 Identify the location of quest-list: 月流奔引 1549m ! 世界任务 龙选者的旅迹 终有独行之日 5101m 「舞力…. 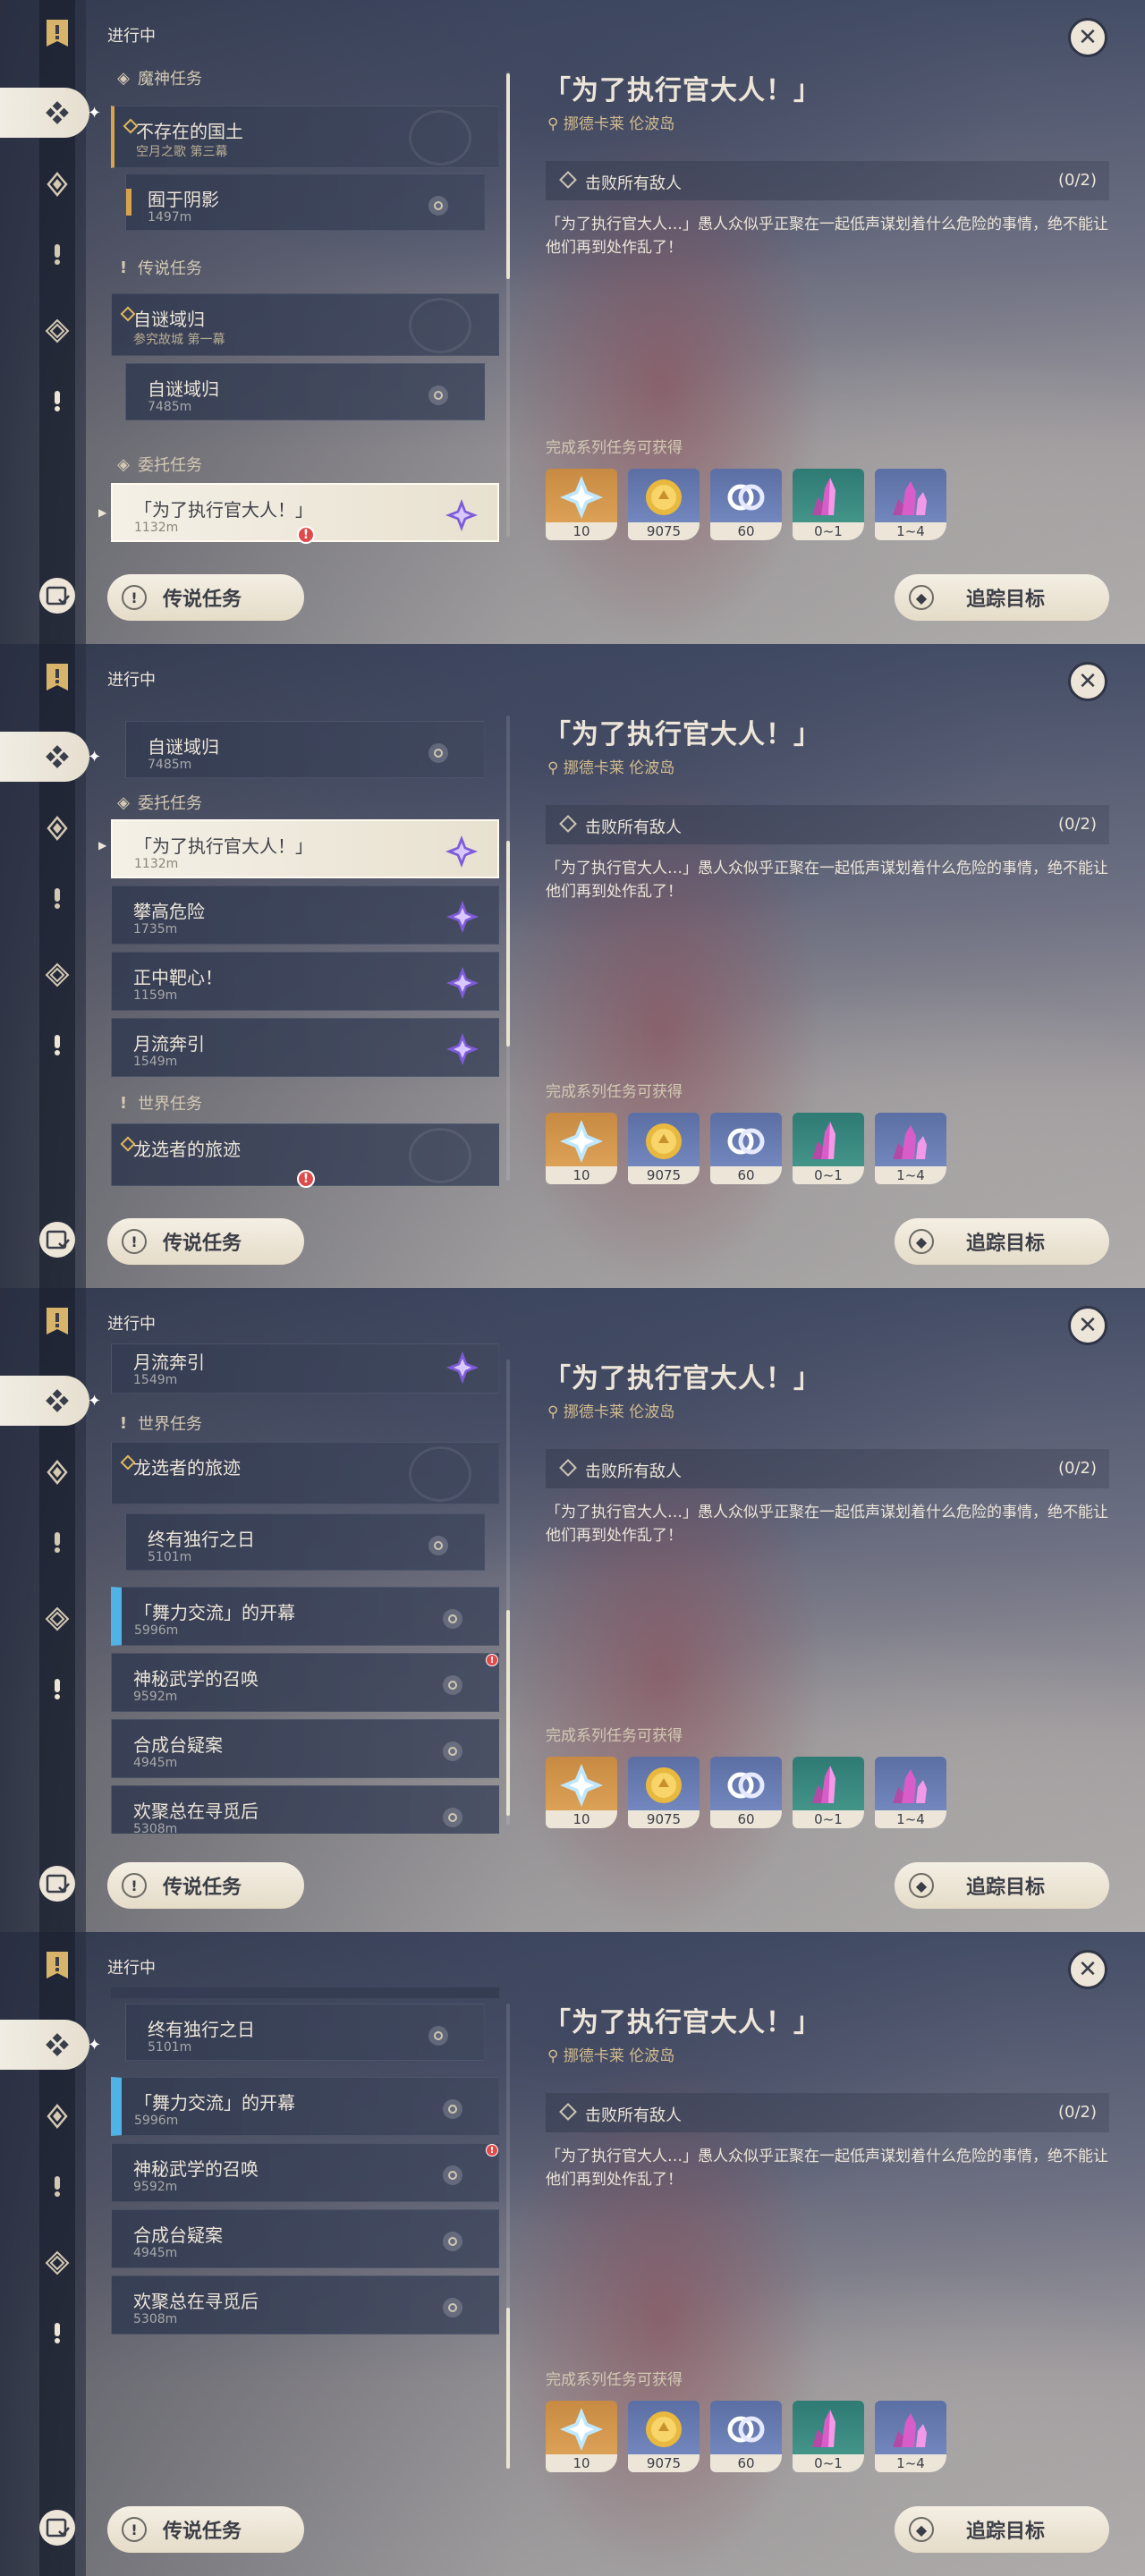
(306, 1588).